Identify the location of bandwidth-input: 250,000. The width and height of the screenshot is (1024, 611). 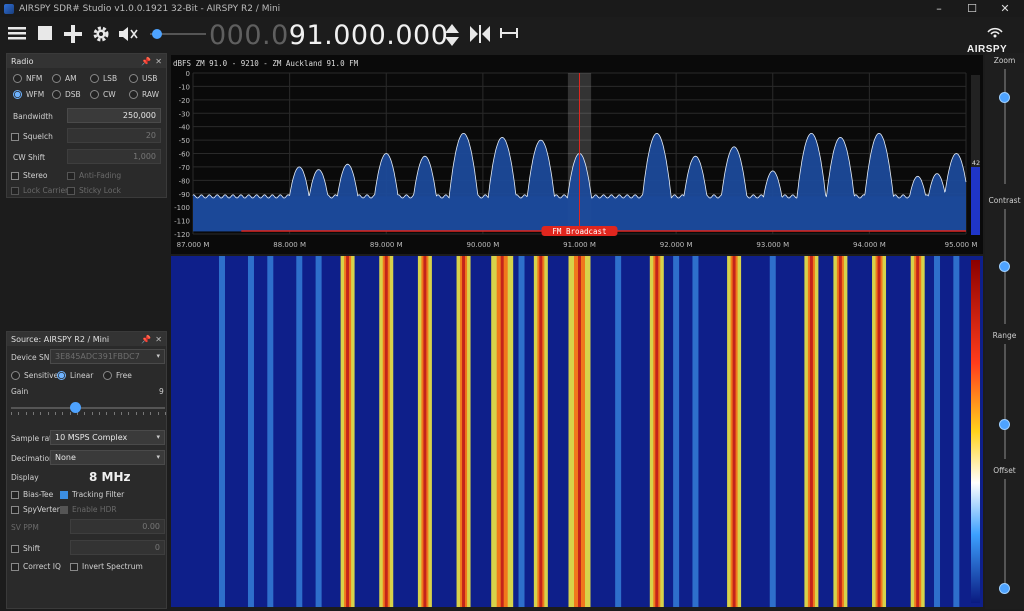
(114, 115).